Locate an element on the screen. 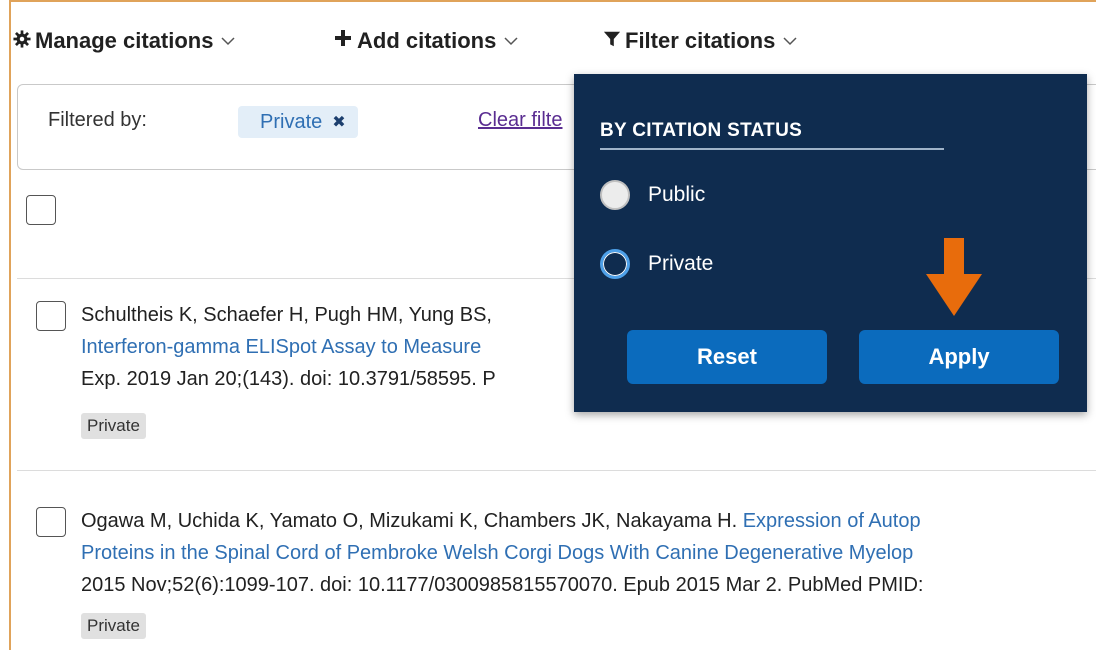 Image resolution: width=1096 pixels, height=650 pixels. apply-button: Apply is located at coordinates (959, 357).